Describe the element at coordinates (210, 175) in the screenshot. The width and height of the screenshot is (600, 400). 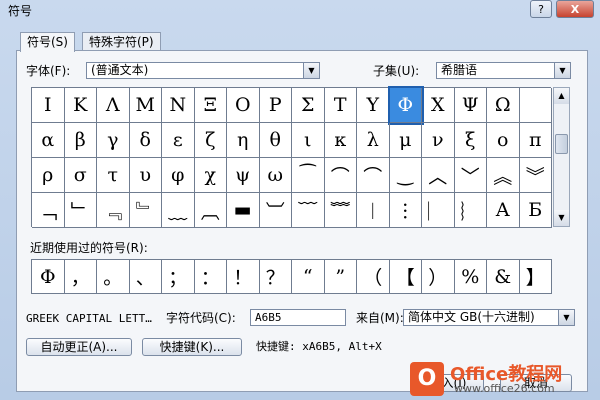
I see `symbol-cell: χ` at that location.